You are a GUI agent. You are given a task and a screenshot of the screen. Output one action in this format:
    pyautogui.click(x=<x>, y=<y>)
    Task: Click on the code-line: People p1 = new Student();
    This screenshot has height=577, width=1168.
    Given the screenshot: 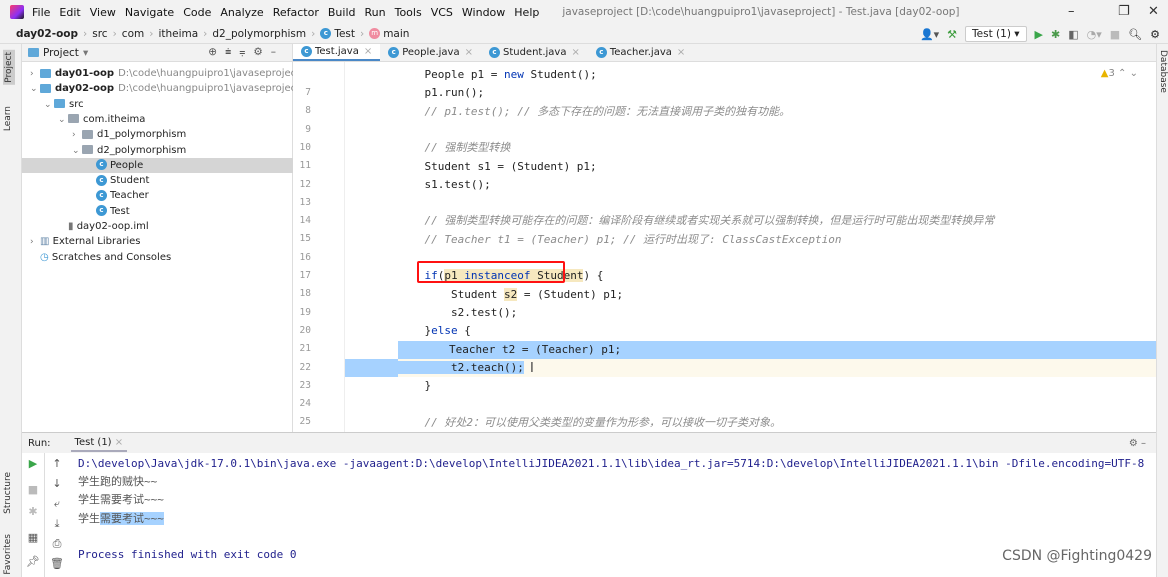 What is the action you would take?
    pyautogui.click(x=750, y=75)
    